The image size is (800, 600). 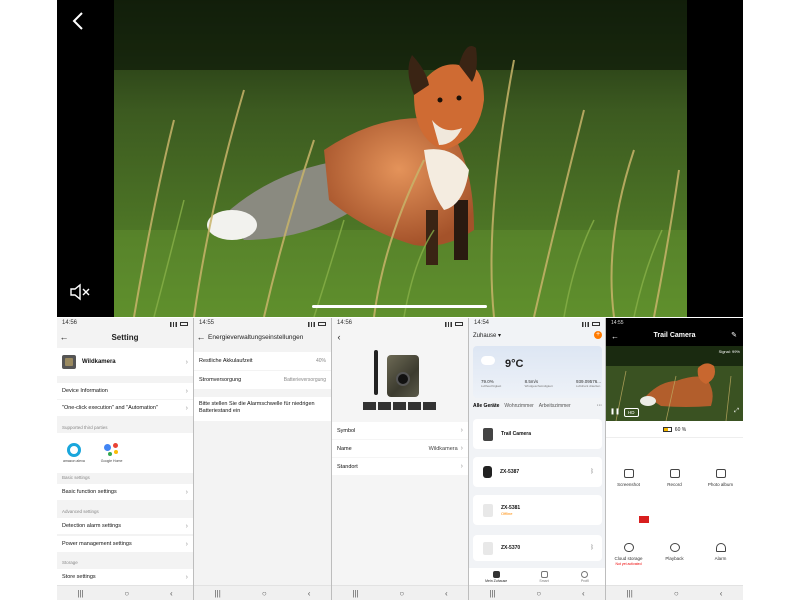 I want to click on device-card-zx5370: ZX-5370 ᛒ, so click(x=537, y=548).